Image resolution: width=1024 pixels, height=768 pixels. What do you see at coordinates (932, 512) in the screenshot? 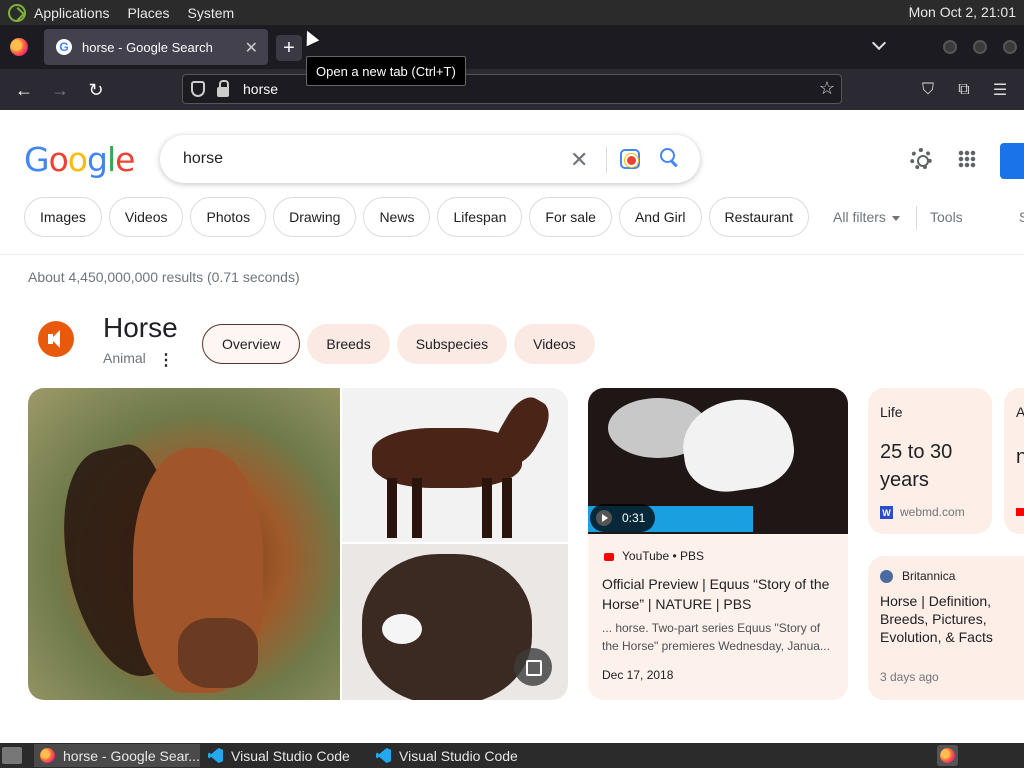
I see `life-source: webmd.com` at bounding box center [932, 512].